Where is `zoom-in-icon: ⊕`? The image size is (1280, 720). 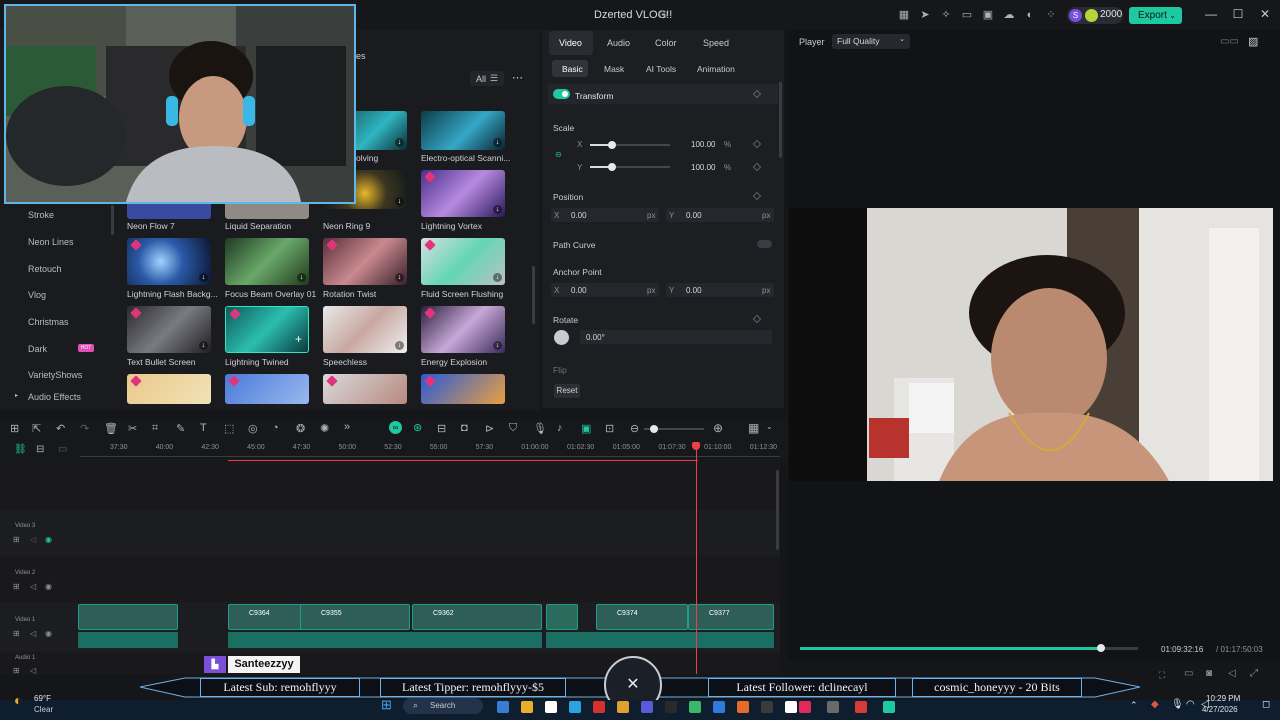 zoom-in-icon: ⊕ is located at coordinates (718, 428).